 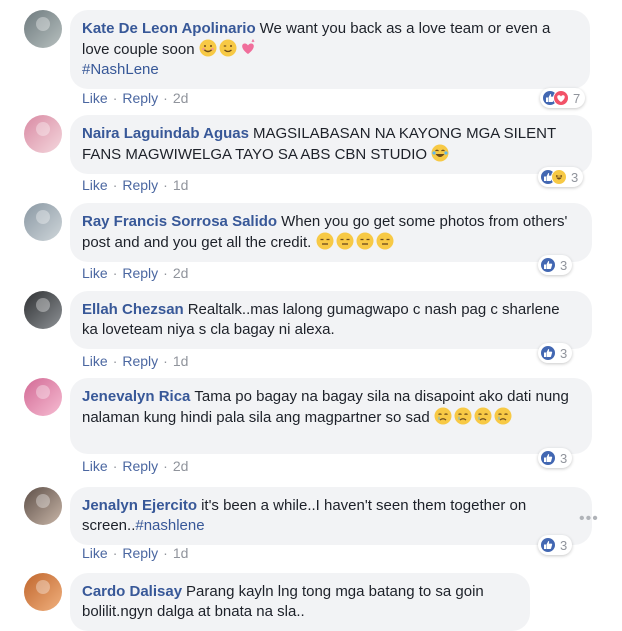 What do you see at coordinates (440, 153) in the screenshot?
I see `tears-of-joy-icon` at bounding box center [440, 153].